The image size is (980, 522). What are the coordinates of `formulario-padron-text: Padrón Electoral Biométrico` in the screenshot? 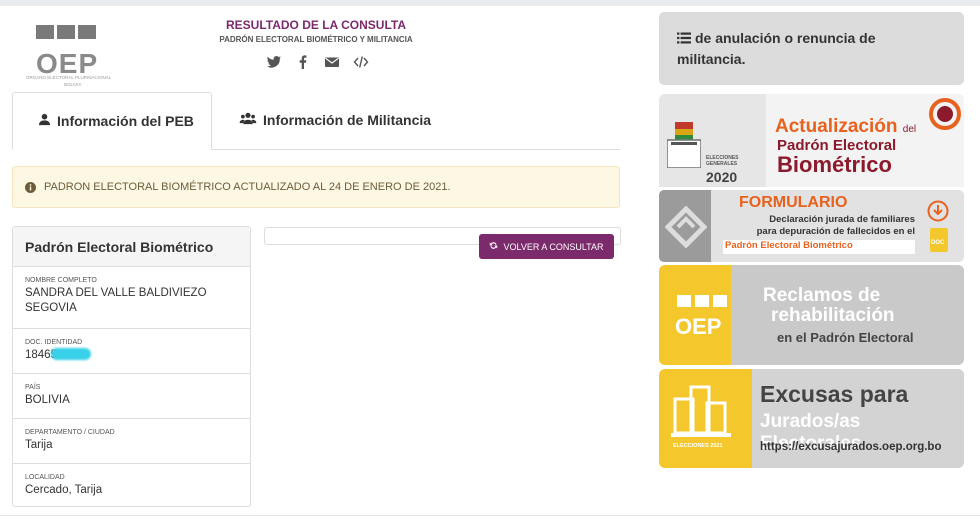 It's located at (819, 247).